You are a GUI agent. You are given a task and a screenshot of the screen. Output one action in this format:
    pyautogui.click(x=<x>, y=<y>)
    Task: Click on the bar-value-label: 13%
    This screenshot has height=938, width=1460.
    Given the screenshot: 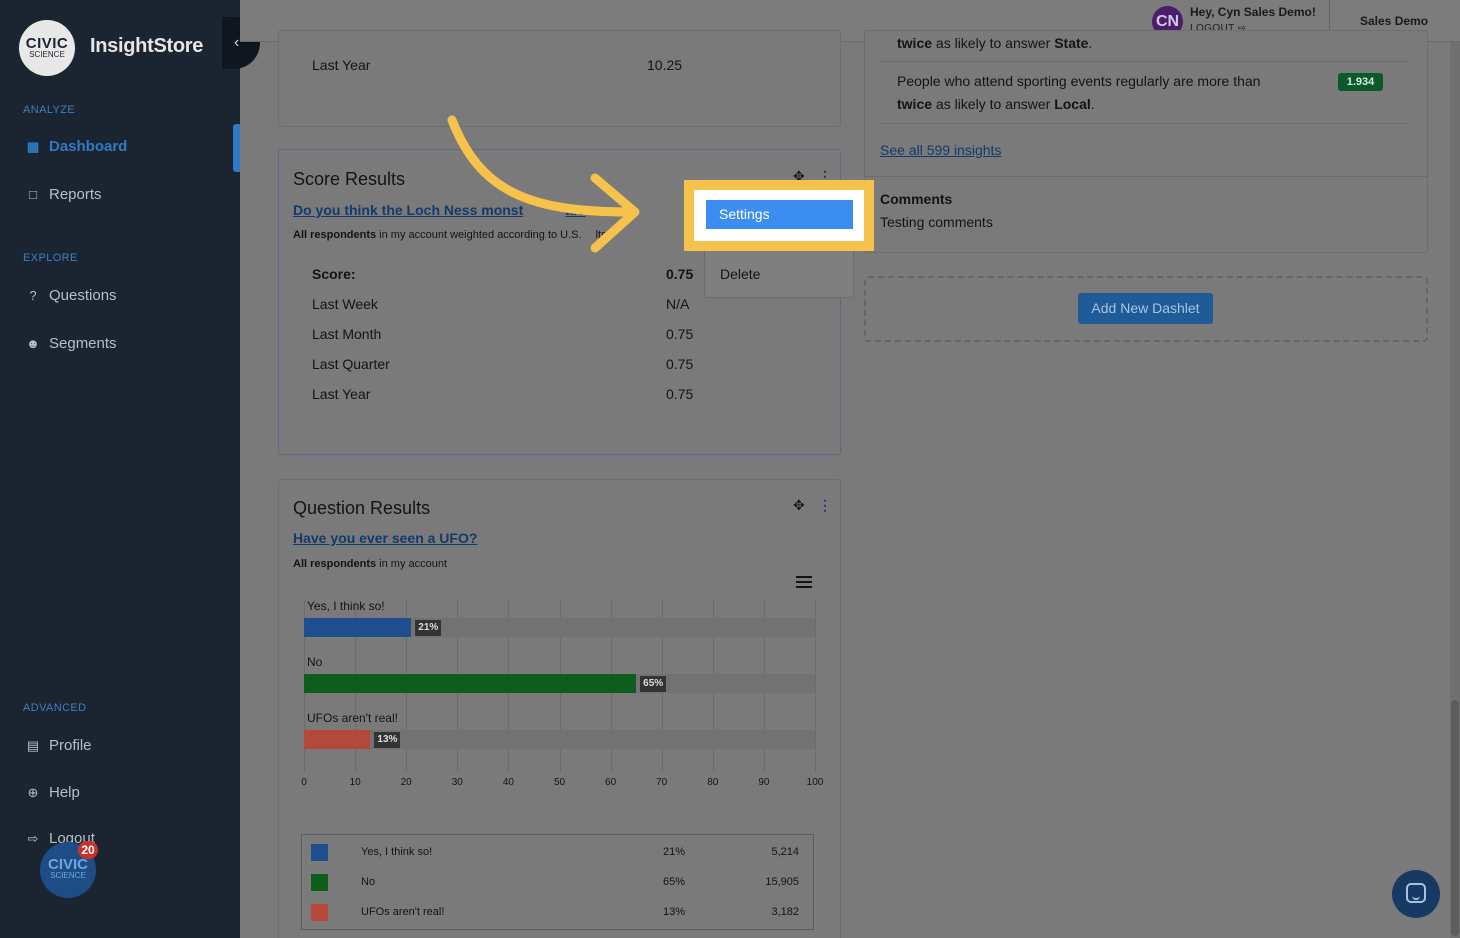 What is the action you would take?
    pyautogui.click(x=387, y=740)
    